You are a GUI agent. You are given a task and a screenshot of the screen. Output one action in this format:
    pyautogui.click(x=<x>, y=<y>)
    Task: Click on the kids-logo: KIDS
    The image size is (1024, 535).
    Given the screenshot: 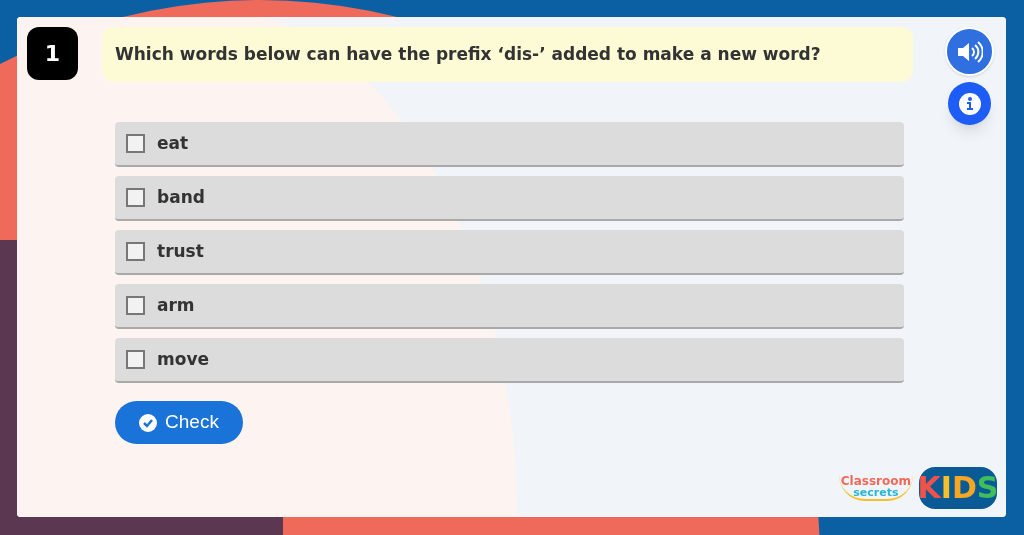 What is the action you would take?
    pyautogui.click(x=958, y=488)
    